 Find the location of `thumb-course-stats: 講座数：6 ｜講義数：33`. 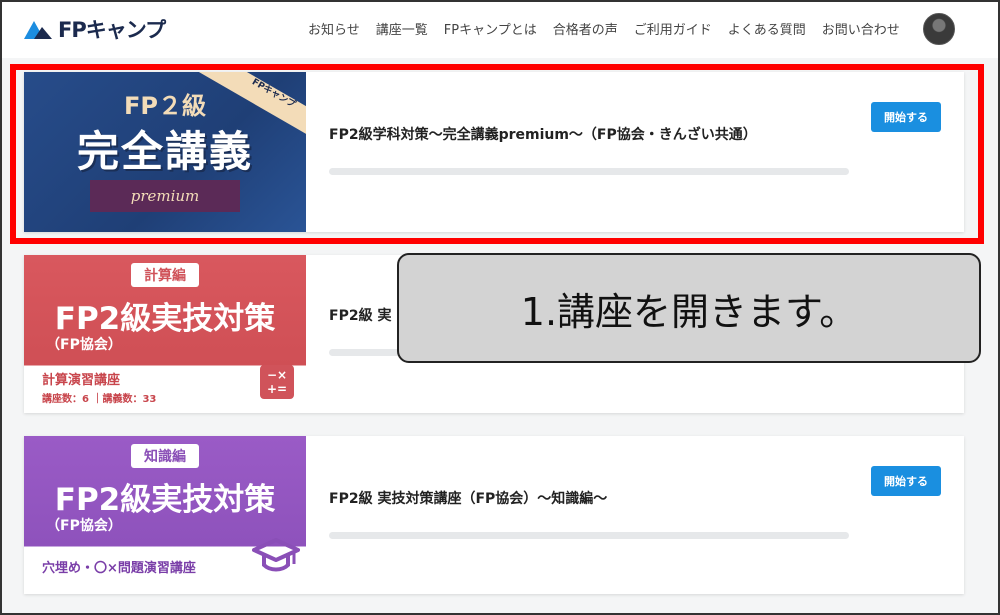

thumb-course-stats: 講座数：6 ｜講義数：33 is located at coordinates (99, 399).